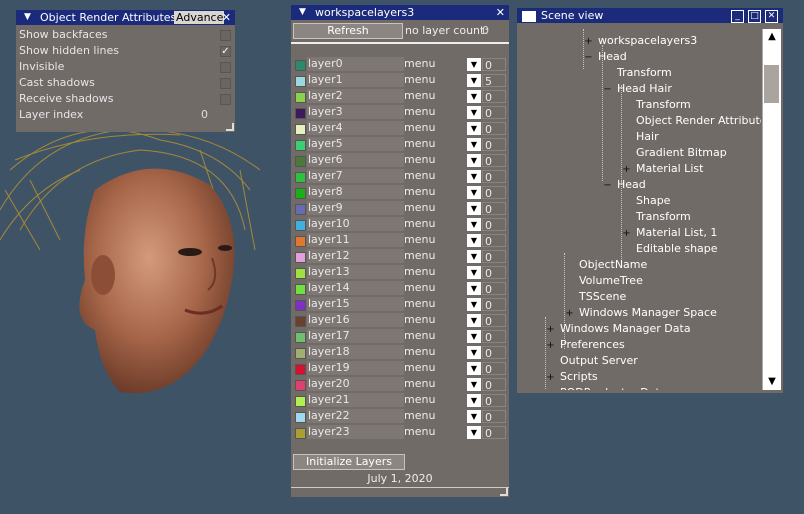 This screenshot has height=514, width=804. Describe the element at coordinates (355, 208) in the screenshot. I see `layer-name-field: layer9` at that location.